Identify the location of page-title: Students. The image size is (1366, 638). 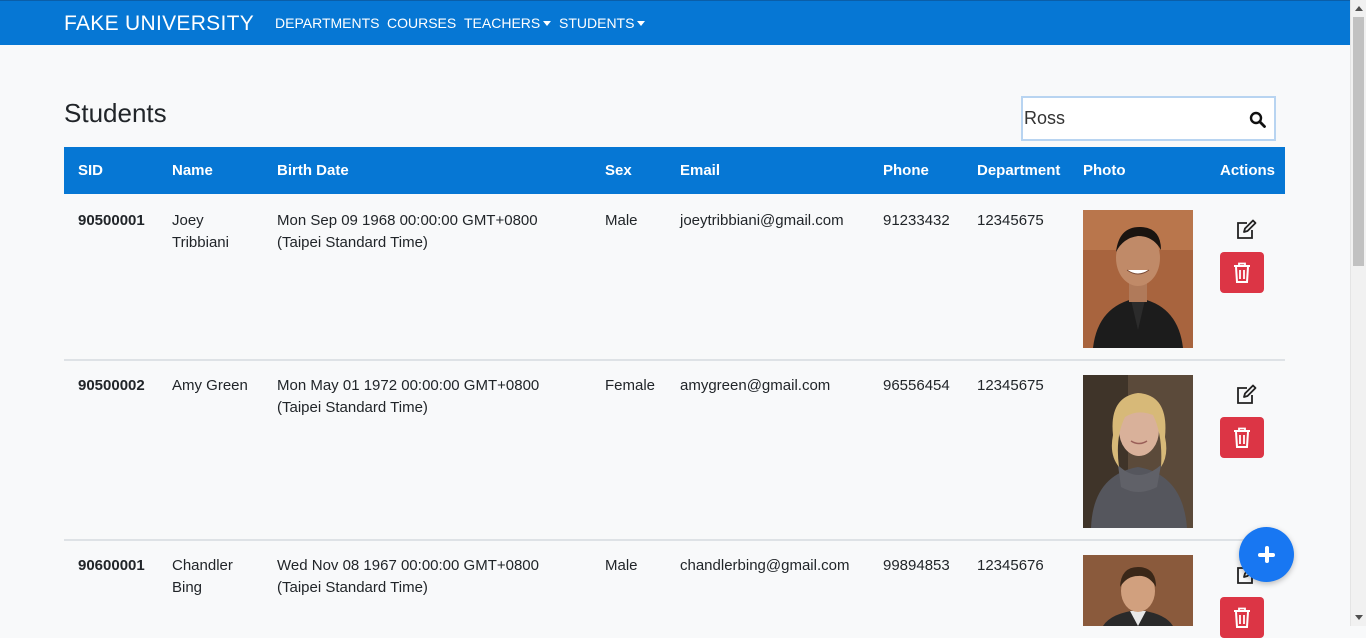
(115, 113).